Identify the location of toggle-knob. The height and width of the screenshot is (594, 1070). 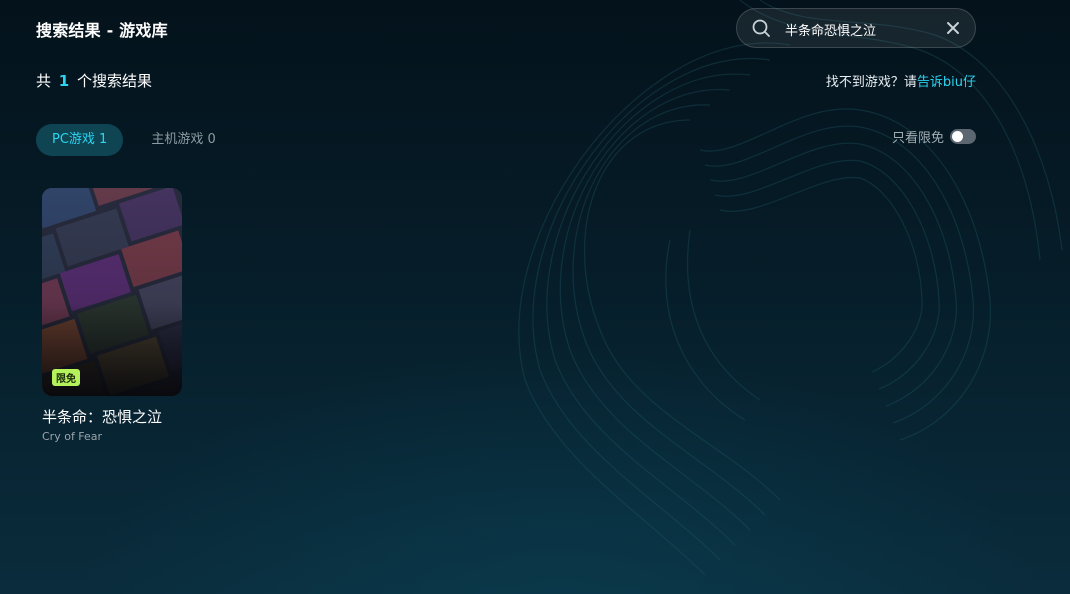
(957, 136).